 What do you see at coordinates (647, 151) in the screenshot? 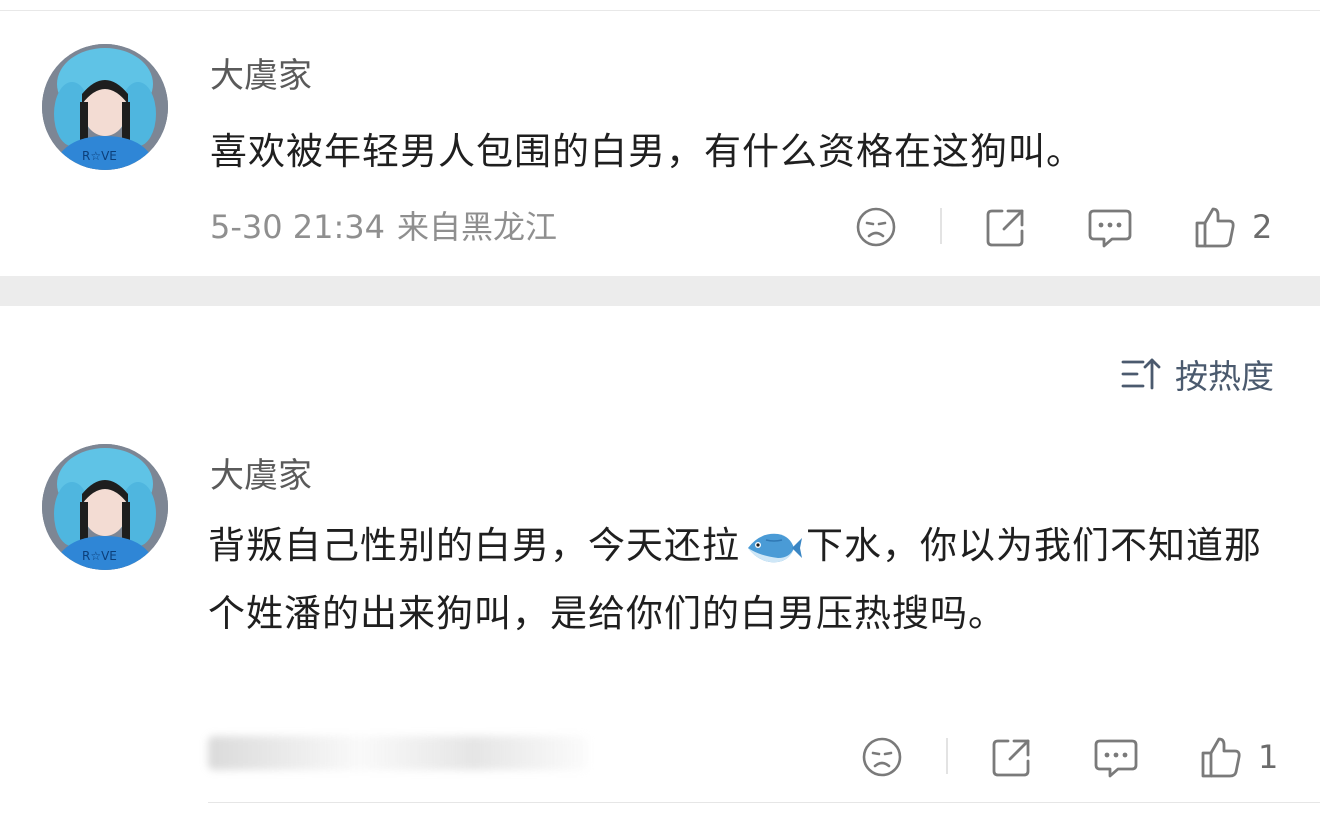
I see `comment-text: 喜欢被年轻男人包围的白男，有什么资格在这狗叫。` at bounding box center [647, 151].